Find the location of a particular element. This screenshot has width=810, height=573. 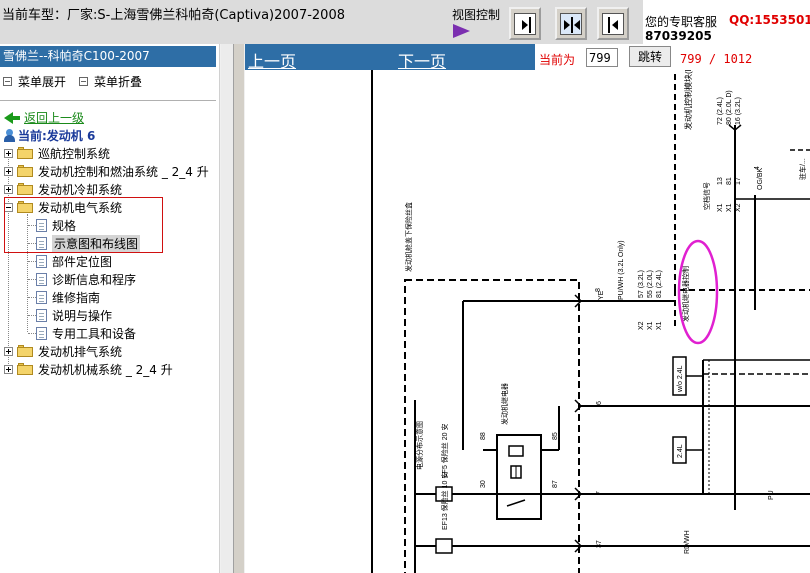

relay-label: 发动机继电器 is located at coordinates (504, 404).